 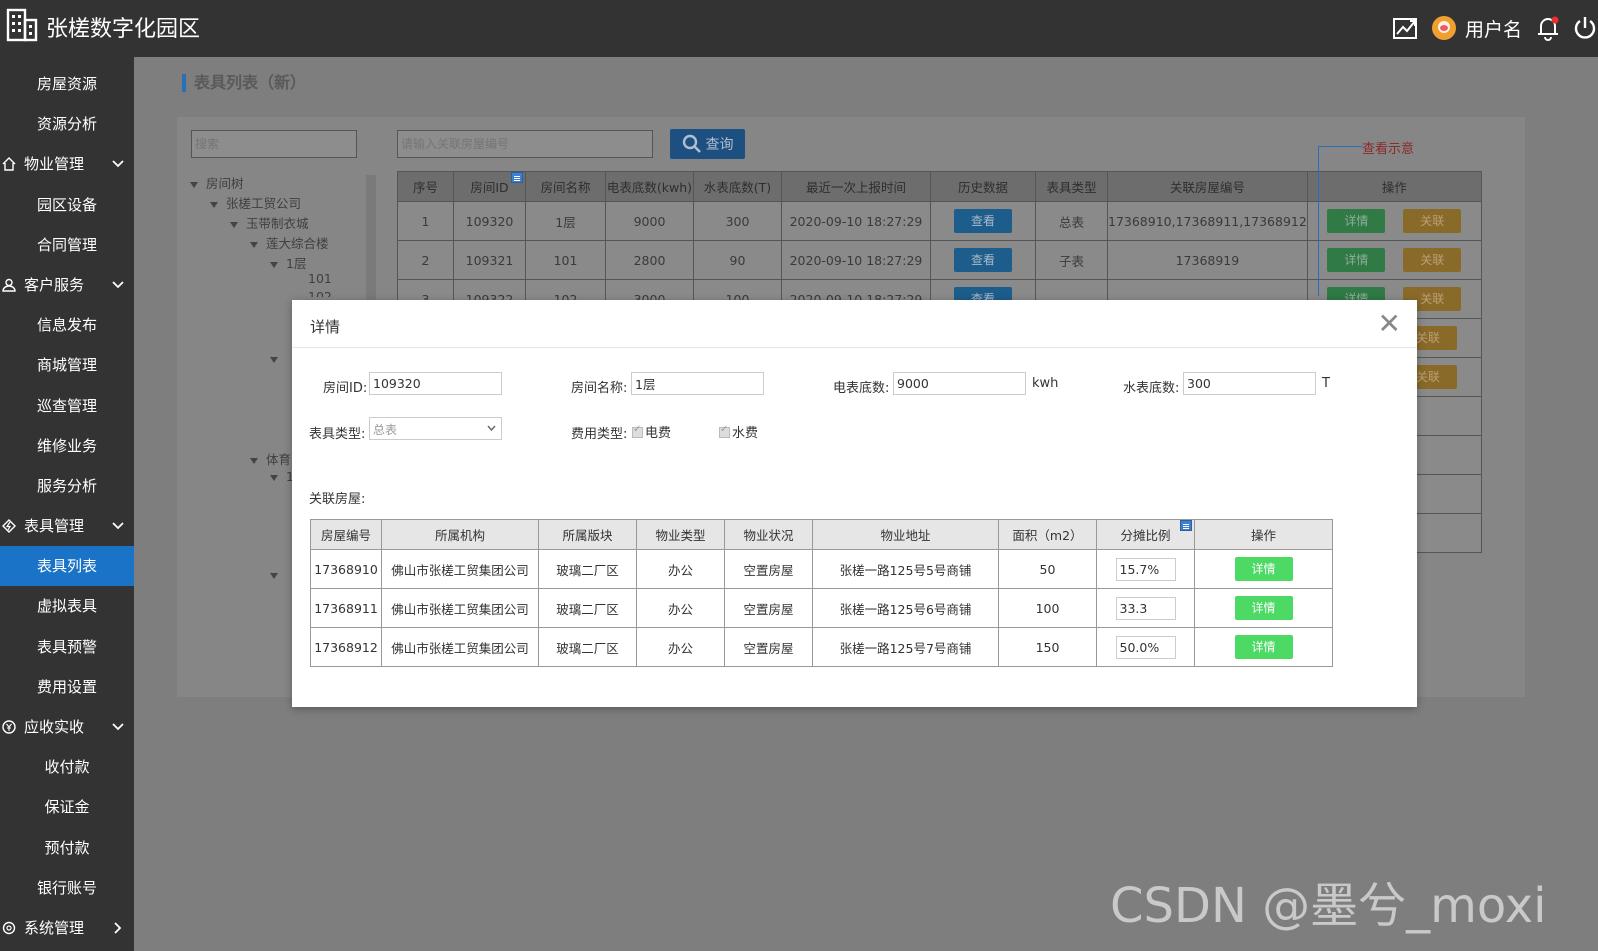 I want to click on tree-scrollbar, so click(x=371, y=240).